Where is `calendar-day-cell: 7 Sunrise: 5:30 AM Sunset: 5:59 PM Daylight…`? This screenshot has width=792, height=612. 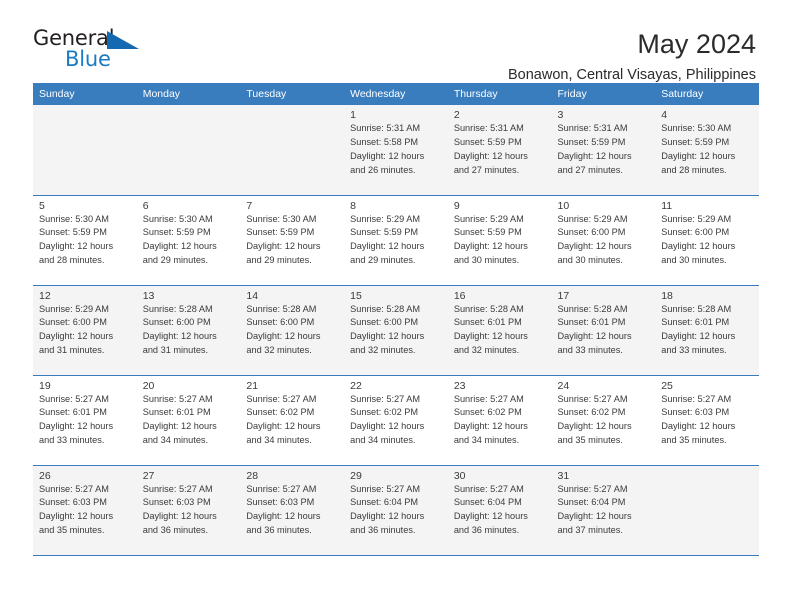 calendar-day-cell: 7 Sunrise: 5:30 AM Sunset: 5:59 PM Daylight… is located at coordinates (292, 240).